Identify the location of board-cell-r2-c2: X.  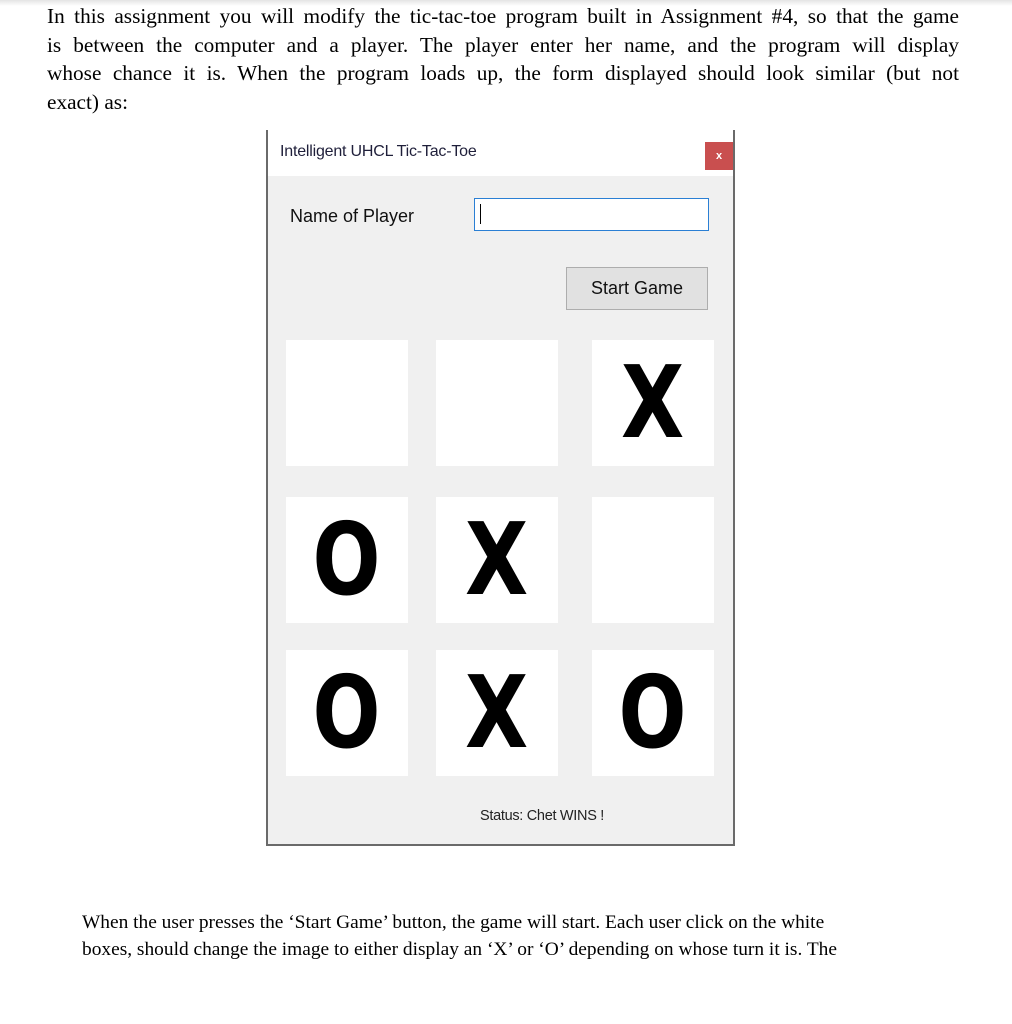
(497, 560).